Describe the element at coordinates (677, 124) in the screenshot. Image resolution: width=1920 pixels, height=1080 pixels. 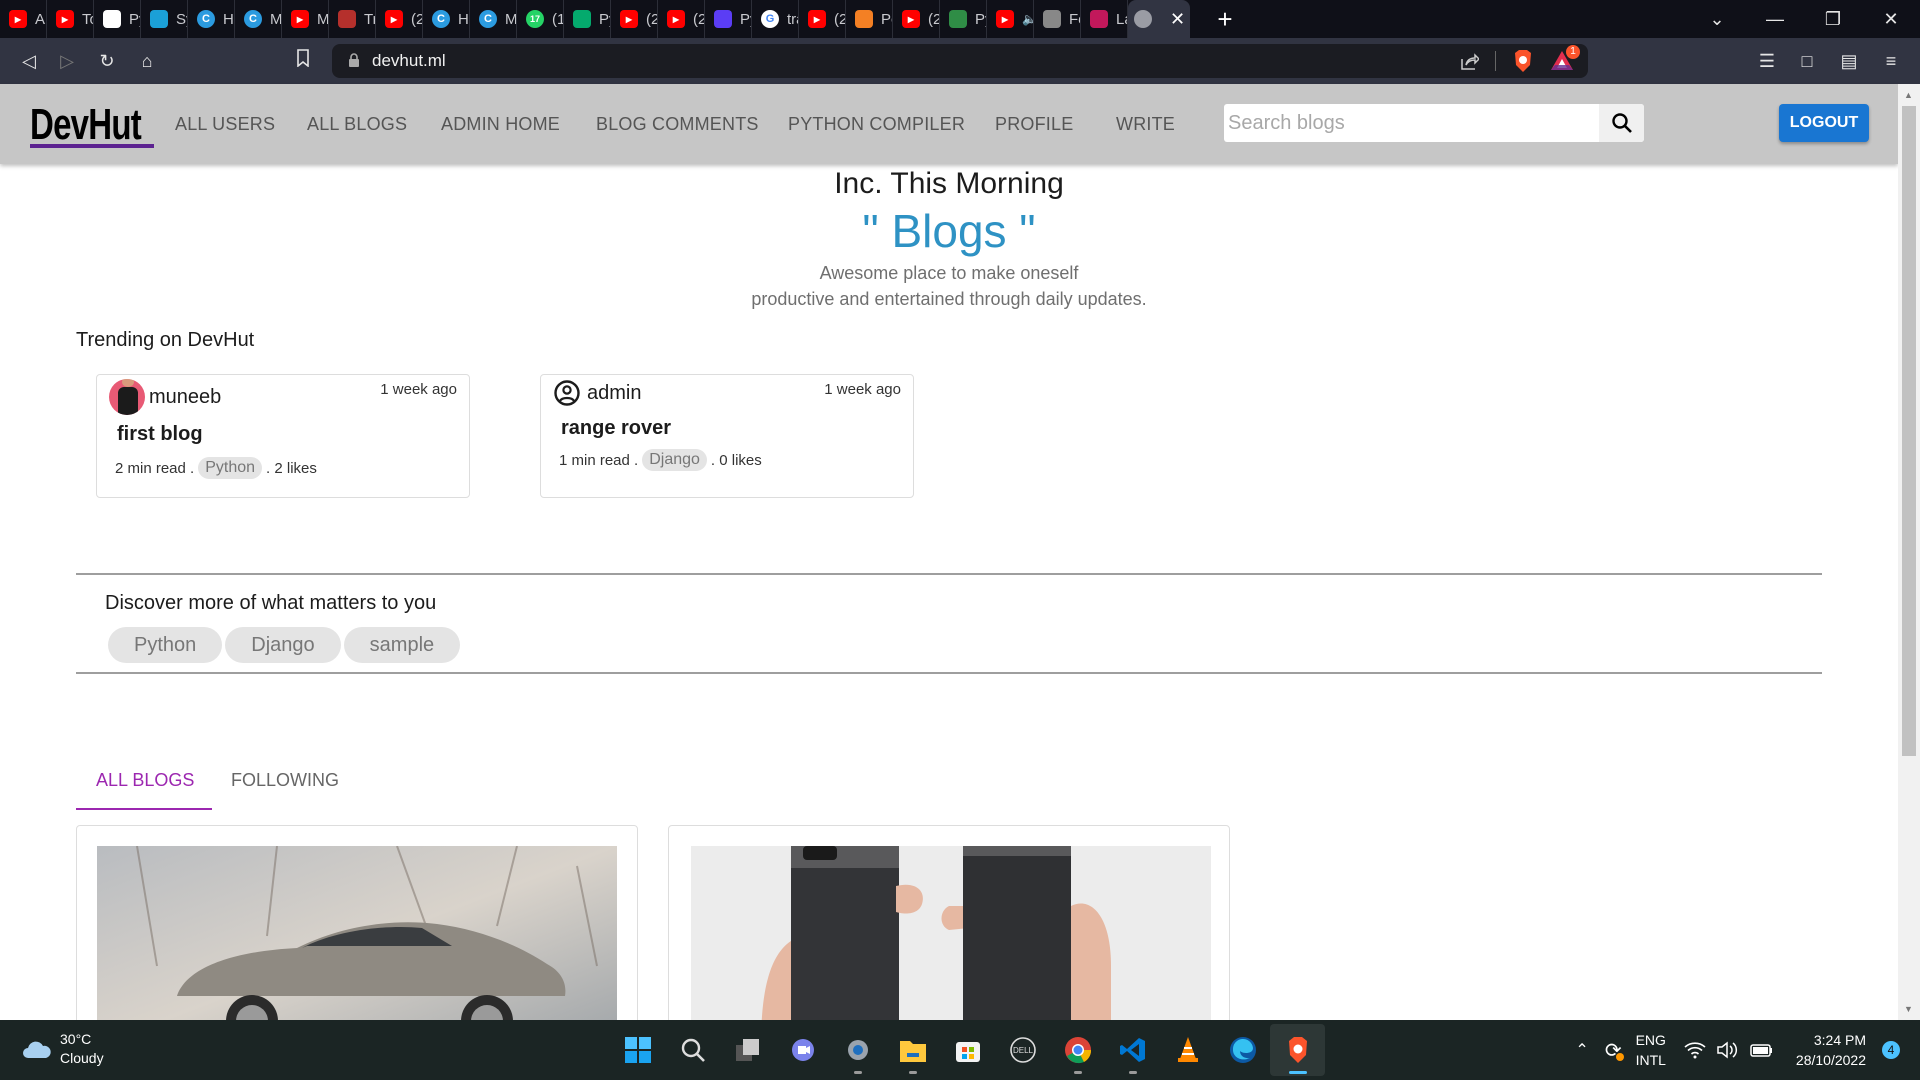
I see `nav-blog-comments: BLOG COMMENTS` at that location.